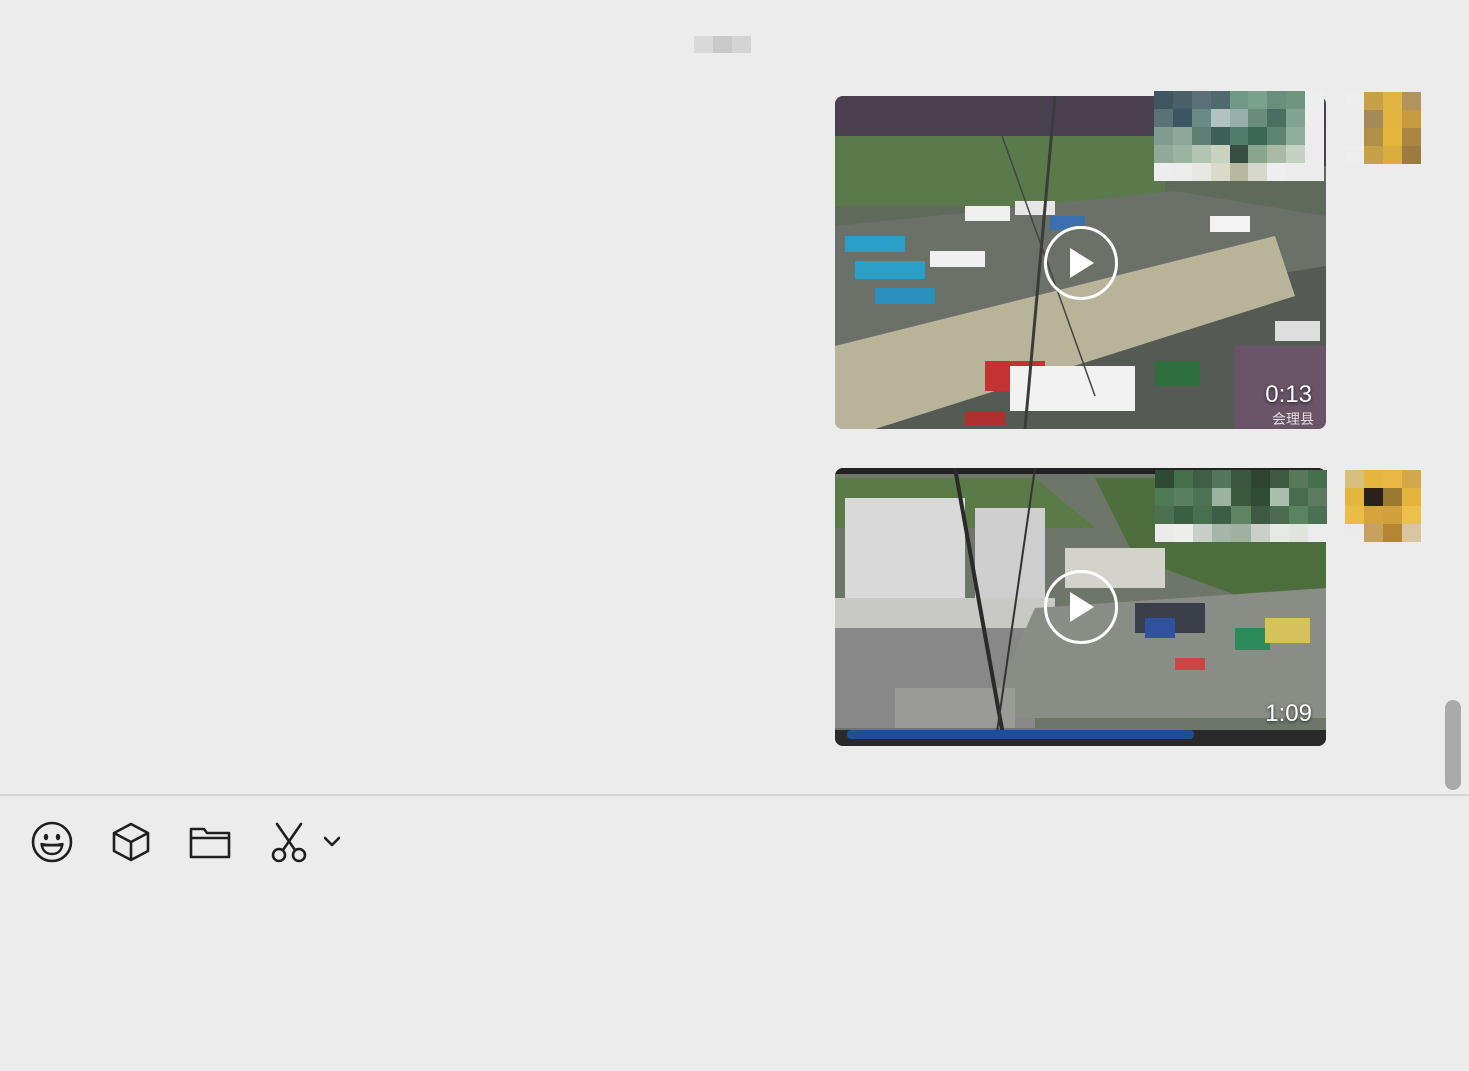 The height and width of the screenshot is (1071, 1469). Describe the element at coordinates (1288, 713) in the screenshot. I see `video-duration: 1:09` at that location.